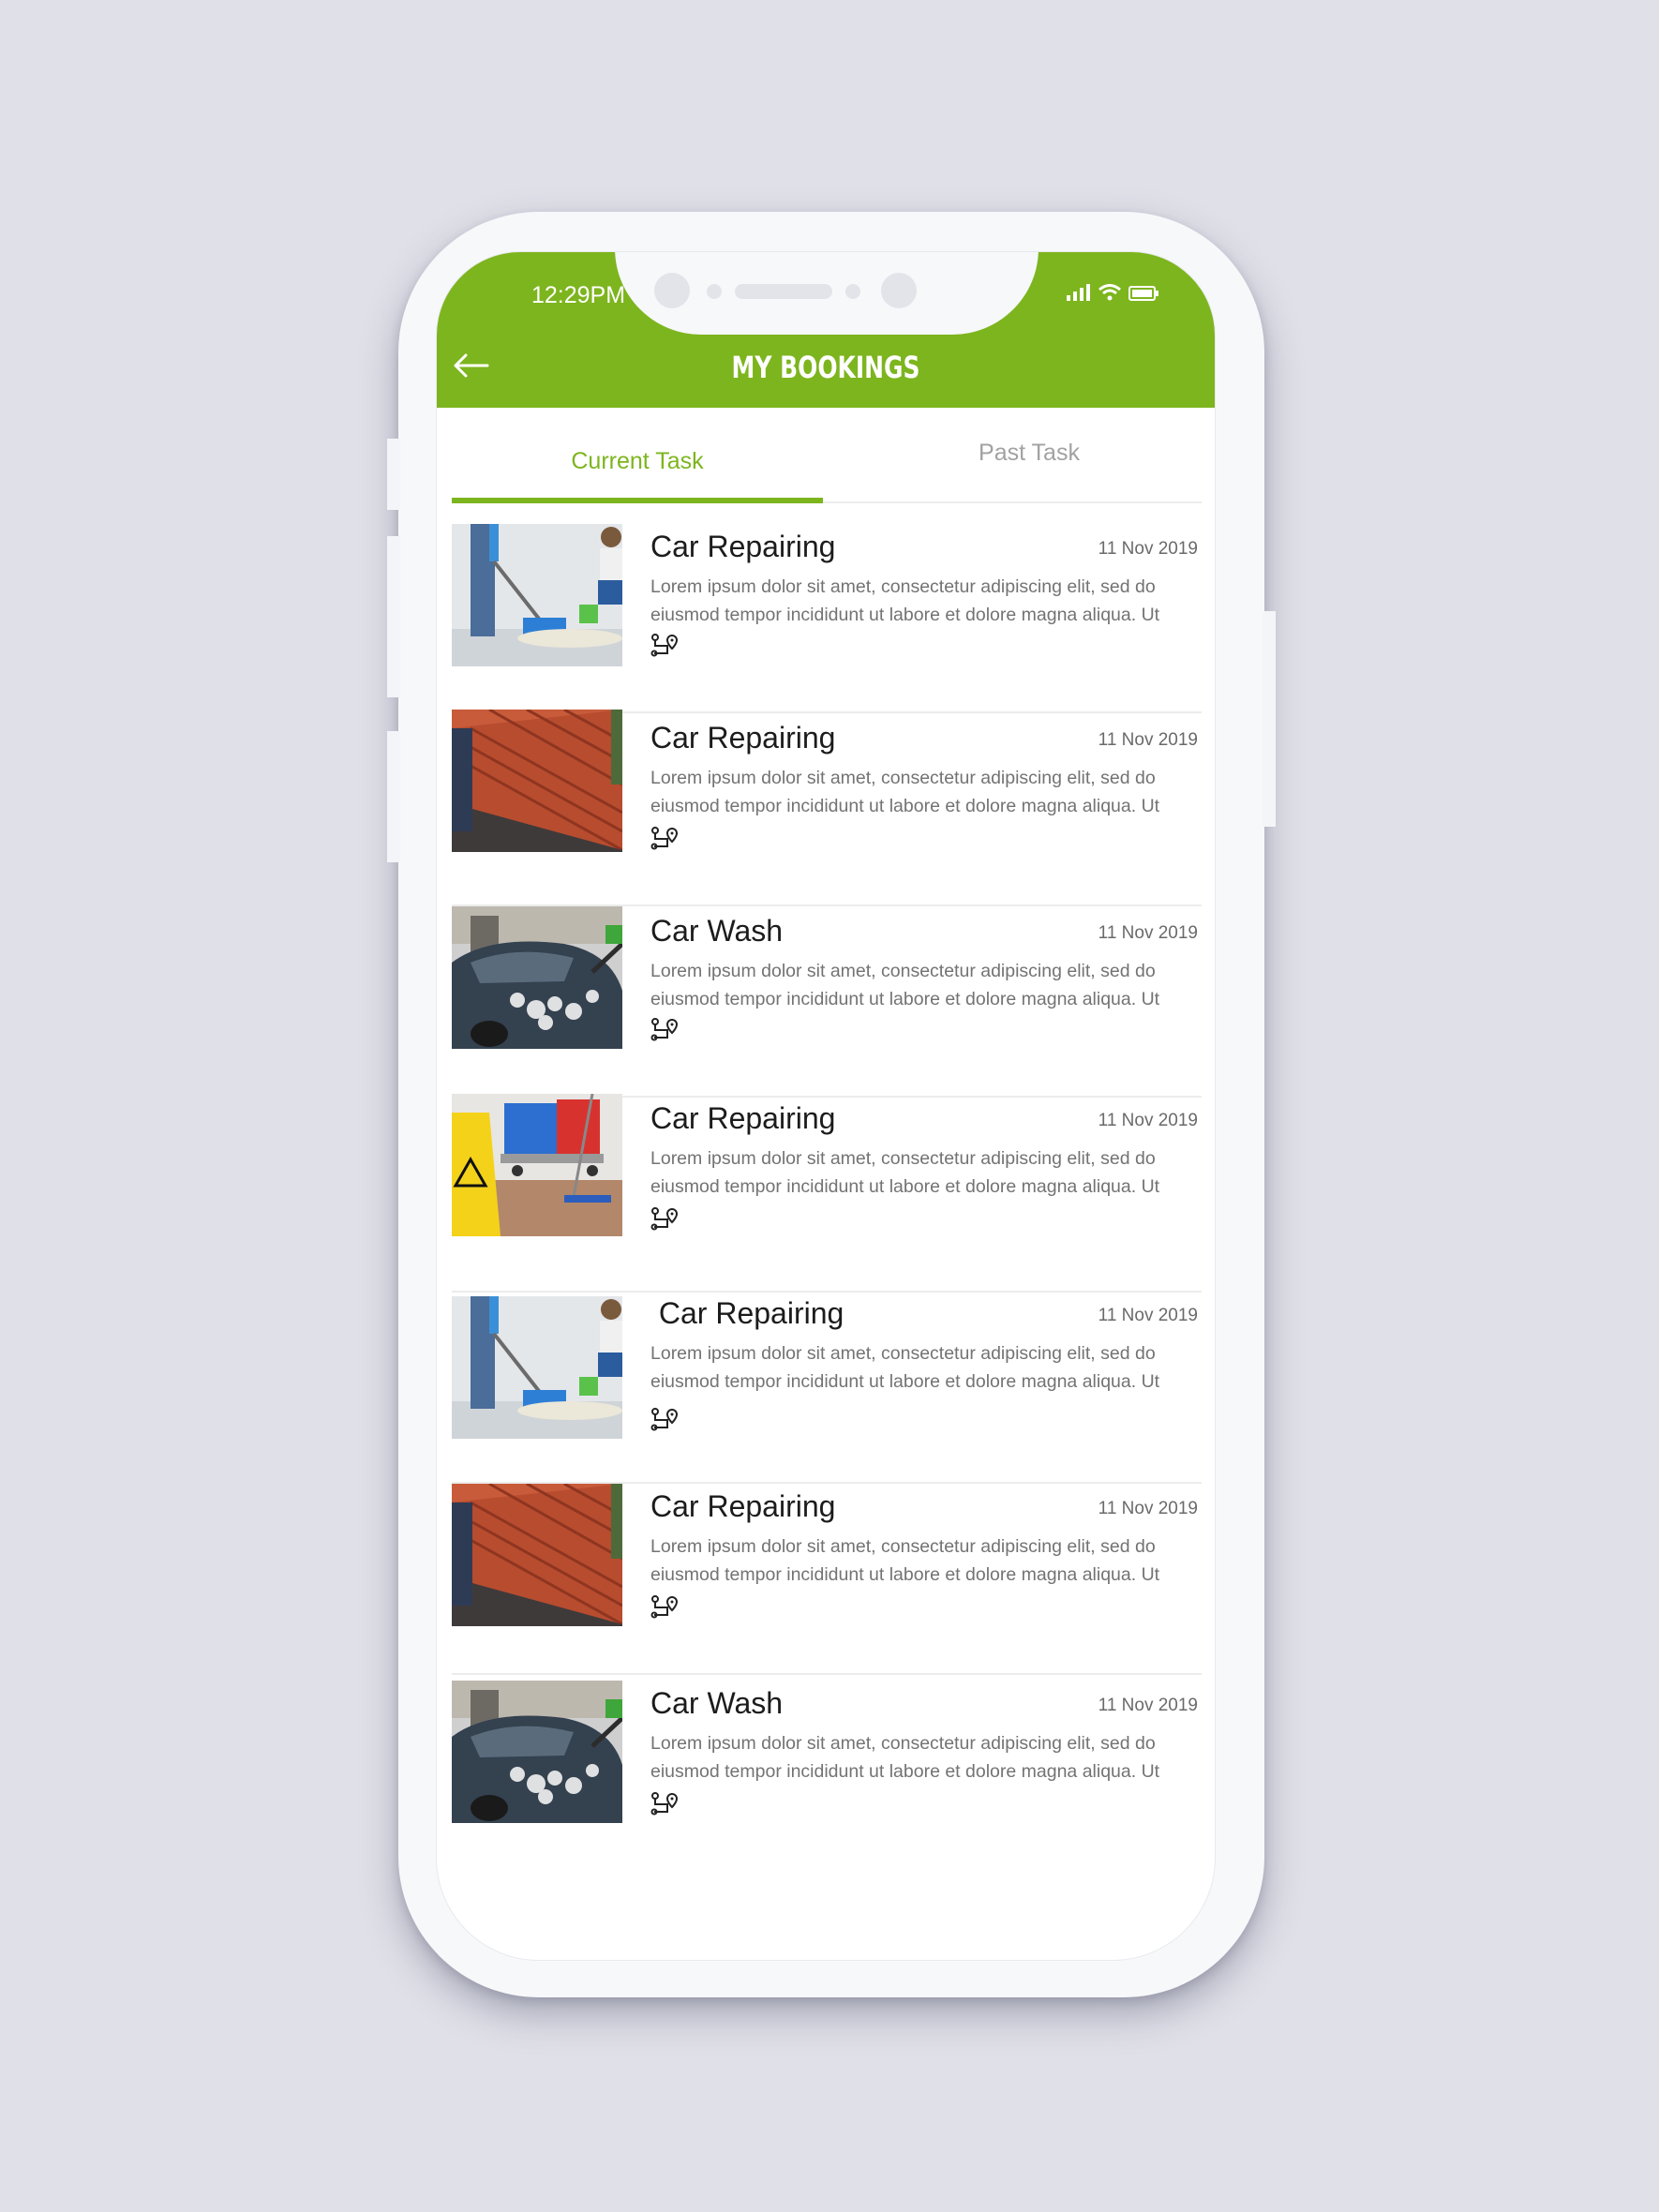  I want to click on tab-past-task-label: Past Task, so click(1029, 453).